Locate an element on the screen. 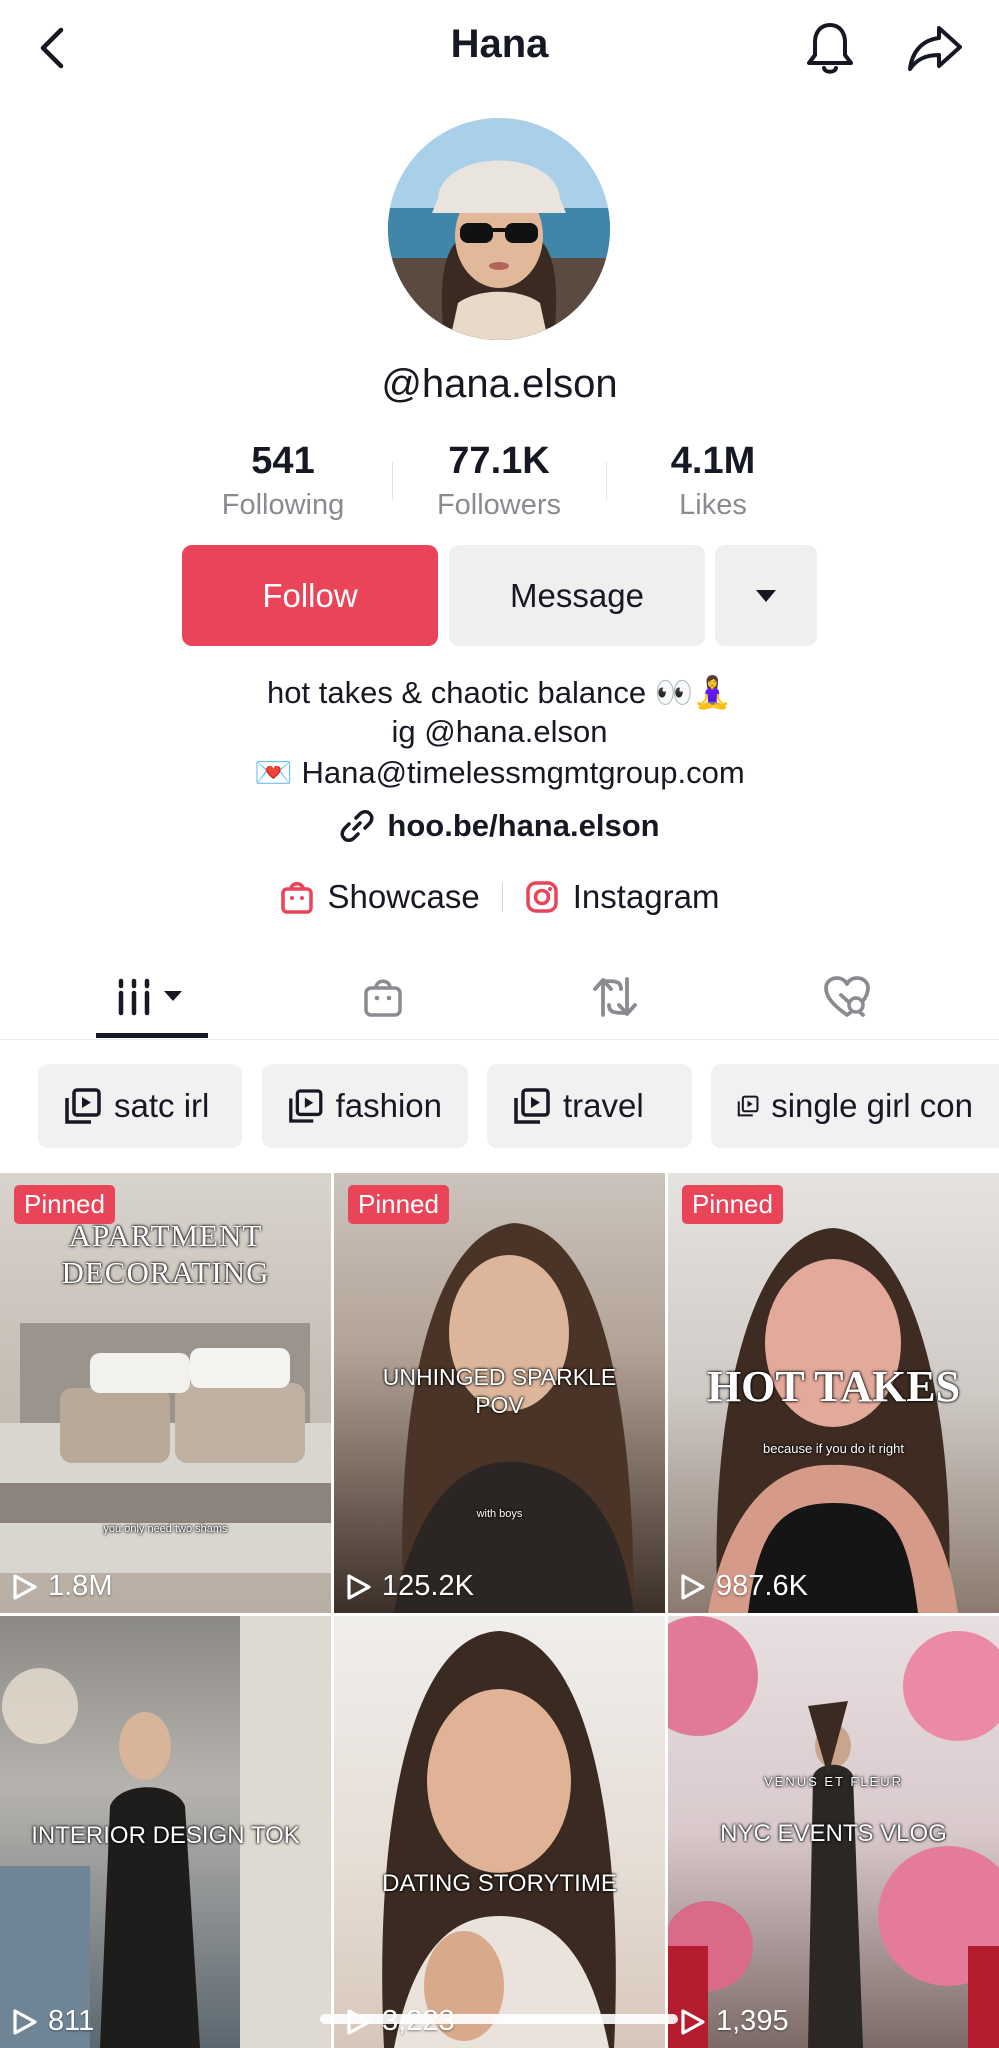 The width and height of the screenshot is (999, 2048). playlist-chip: travel is located at coordinates (589, 1106).